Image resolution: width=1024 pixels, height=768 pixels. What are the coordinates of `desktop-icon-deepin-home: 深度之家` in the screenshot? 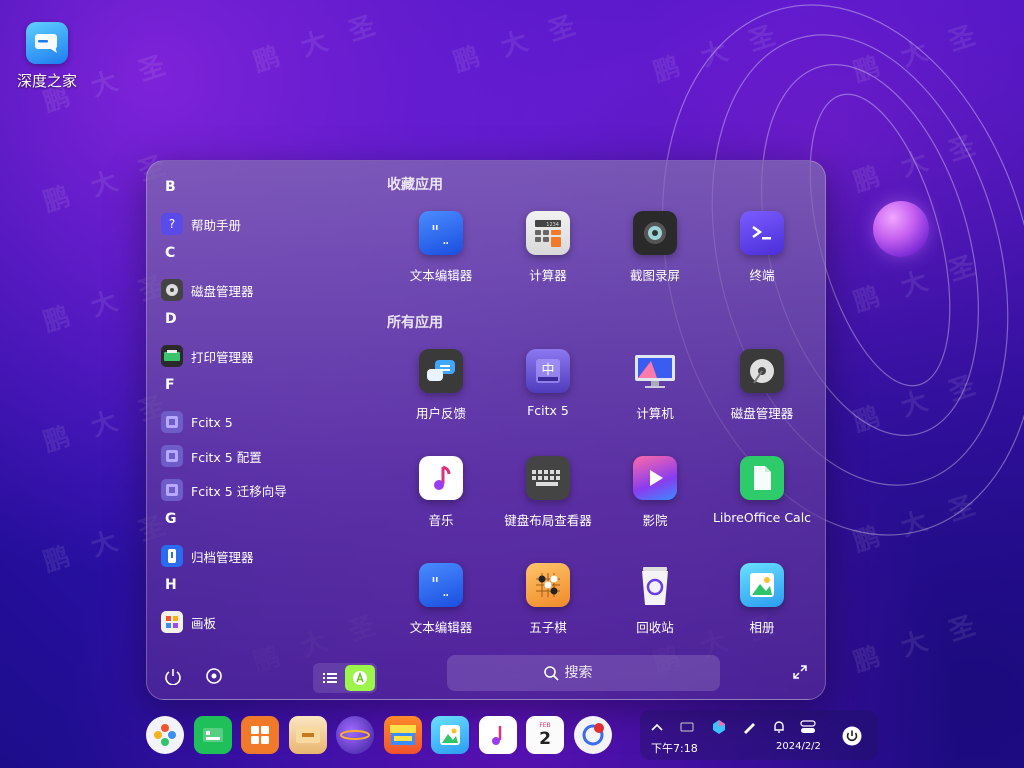 It's located at (47, 56).